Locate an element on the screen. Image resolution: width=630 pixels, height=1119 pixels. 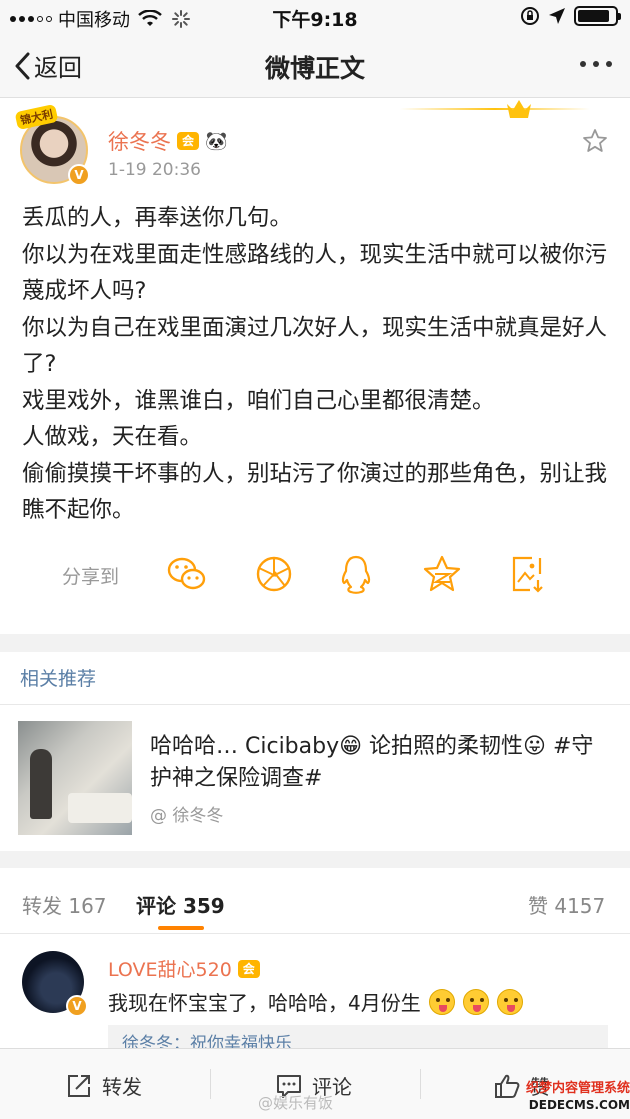
tab-likes: 赞 4157 is located at coordinates (566, 904).